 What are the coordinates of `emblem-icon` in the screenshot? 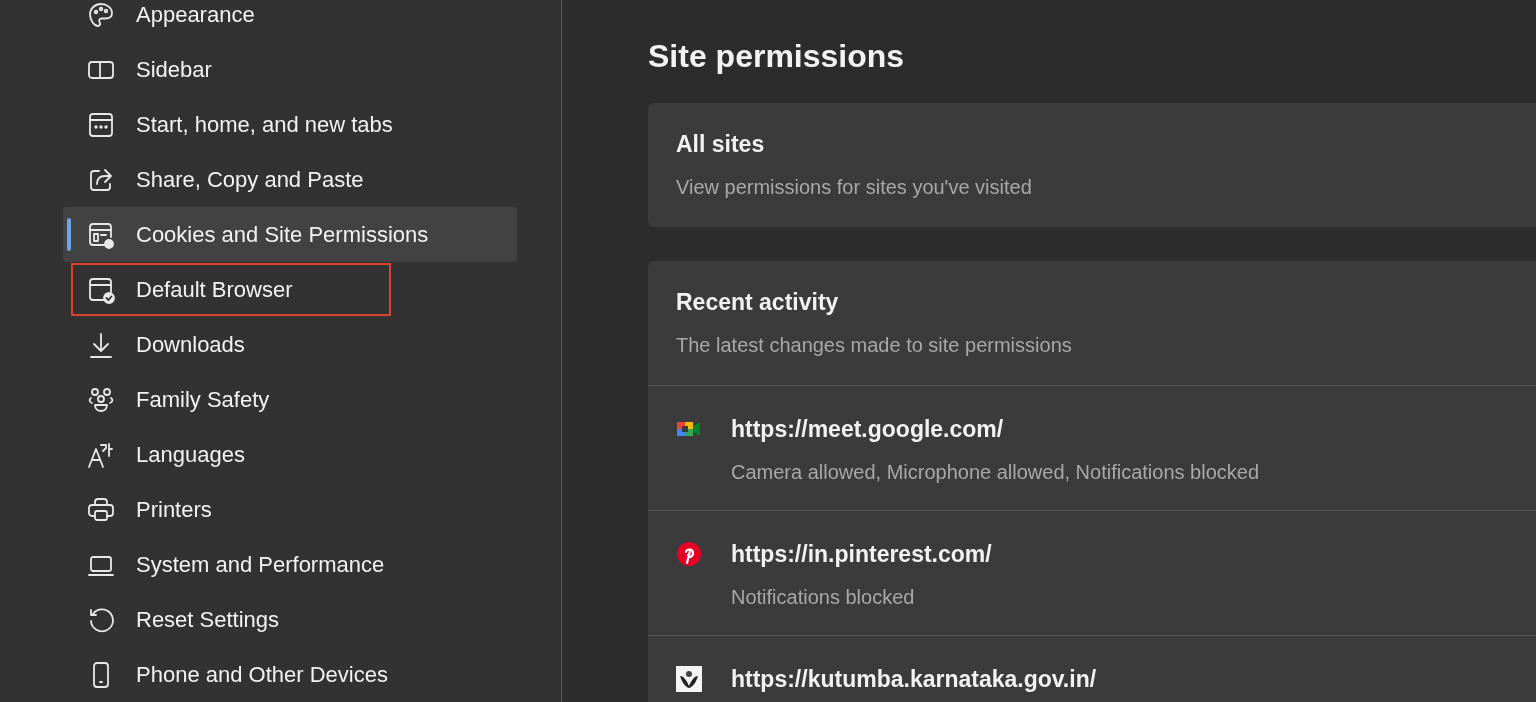 It's located at (689, 679).